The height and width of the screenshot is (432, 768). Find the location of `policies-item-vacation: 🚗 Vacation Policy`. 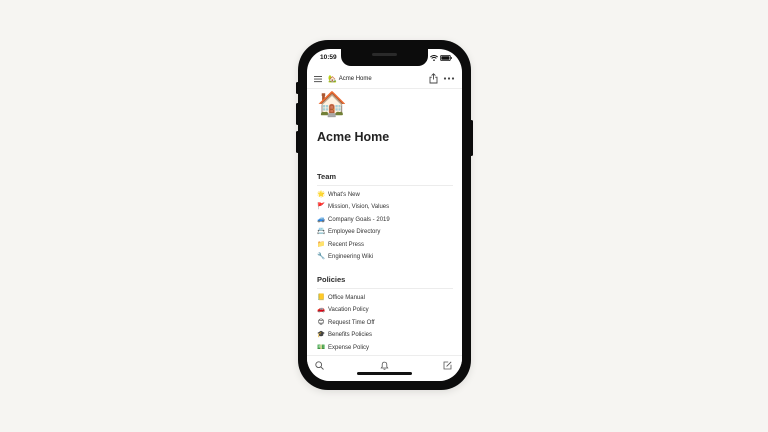

policies-item-vacation: 🚗 Vacation Policy is located at coordinates (385, 310).